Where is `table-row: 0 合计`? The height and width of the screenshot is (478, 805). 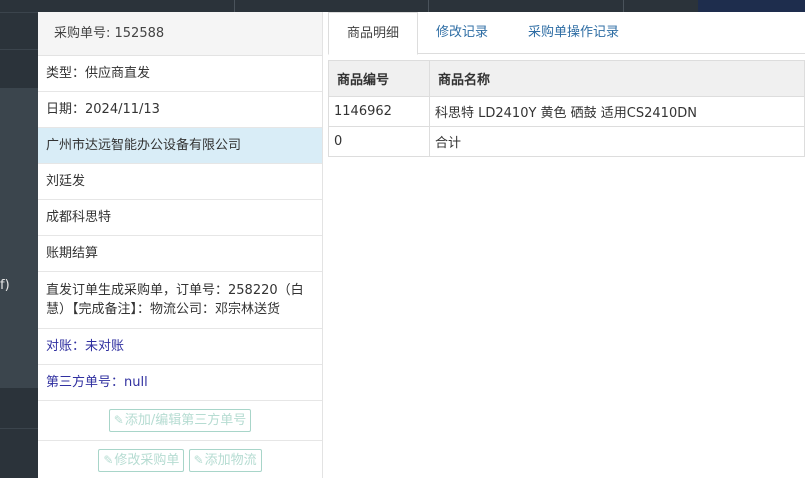
table-row: 0 合计 is located at coordinates (566, 141).